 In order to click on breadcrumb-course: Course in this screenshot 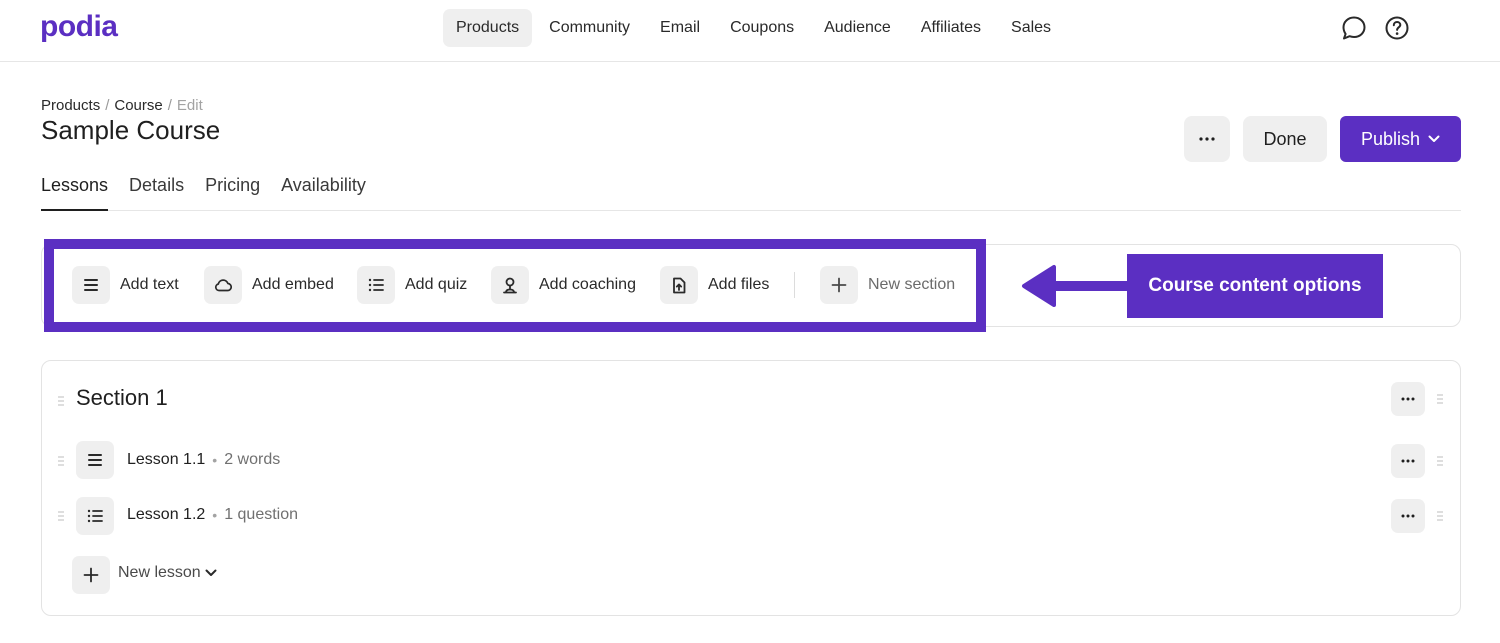, I will do `click(138, 105)`.